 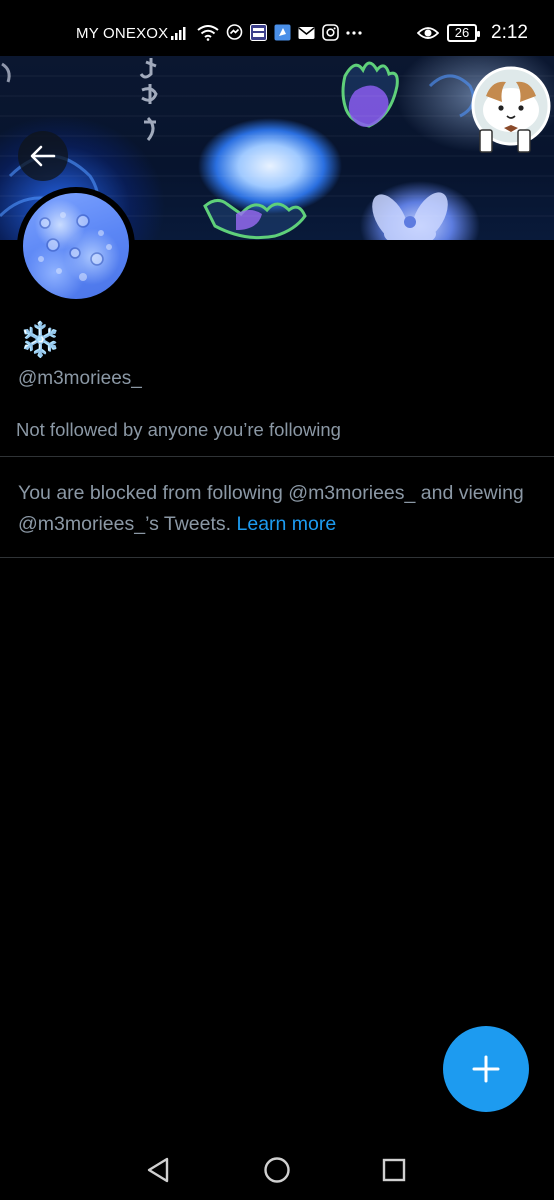 I want to click on profile-handle: @m3moriees_, so click(x=80, y=378).